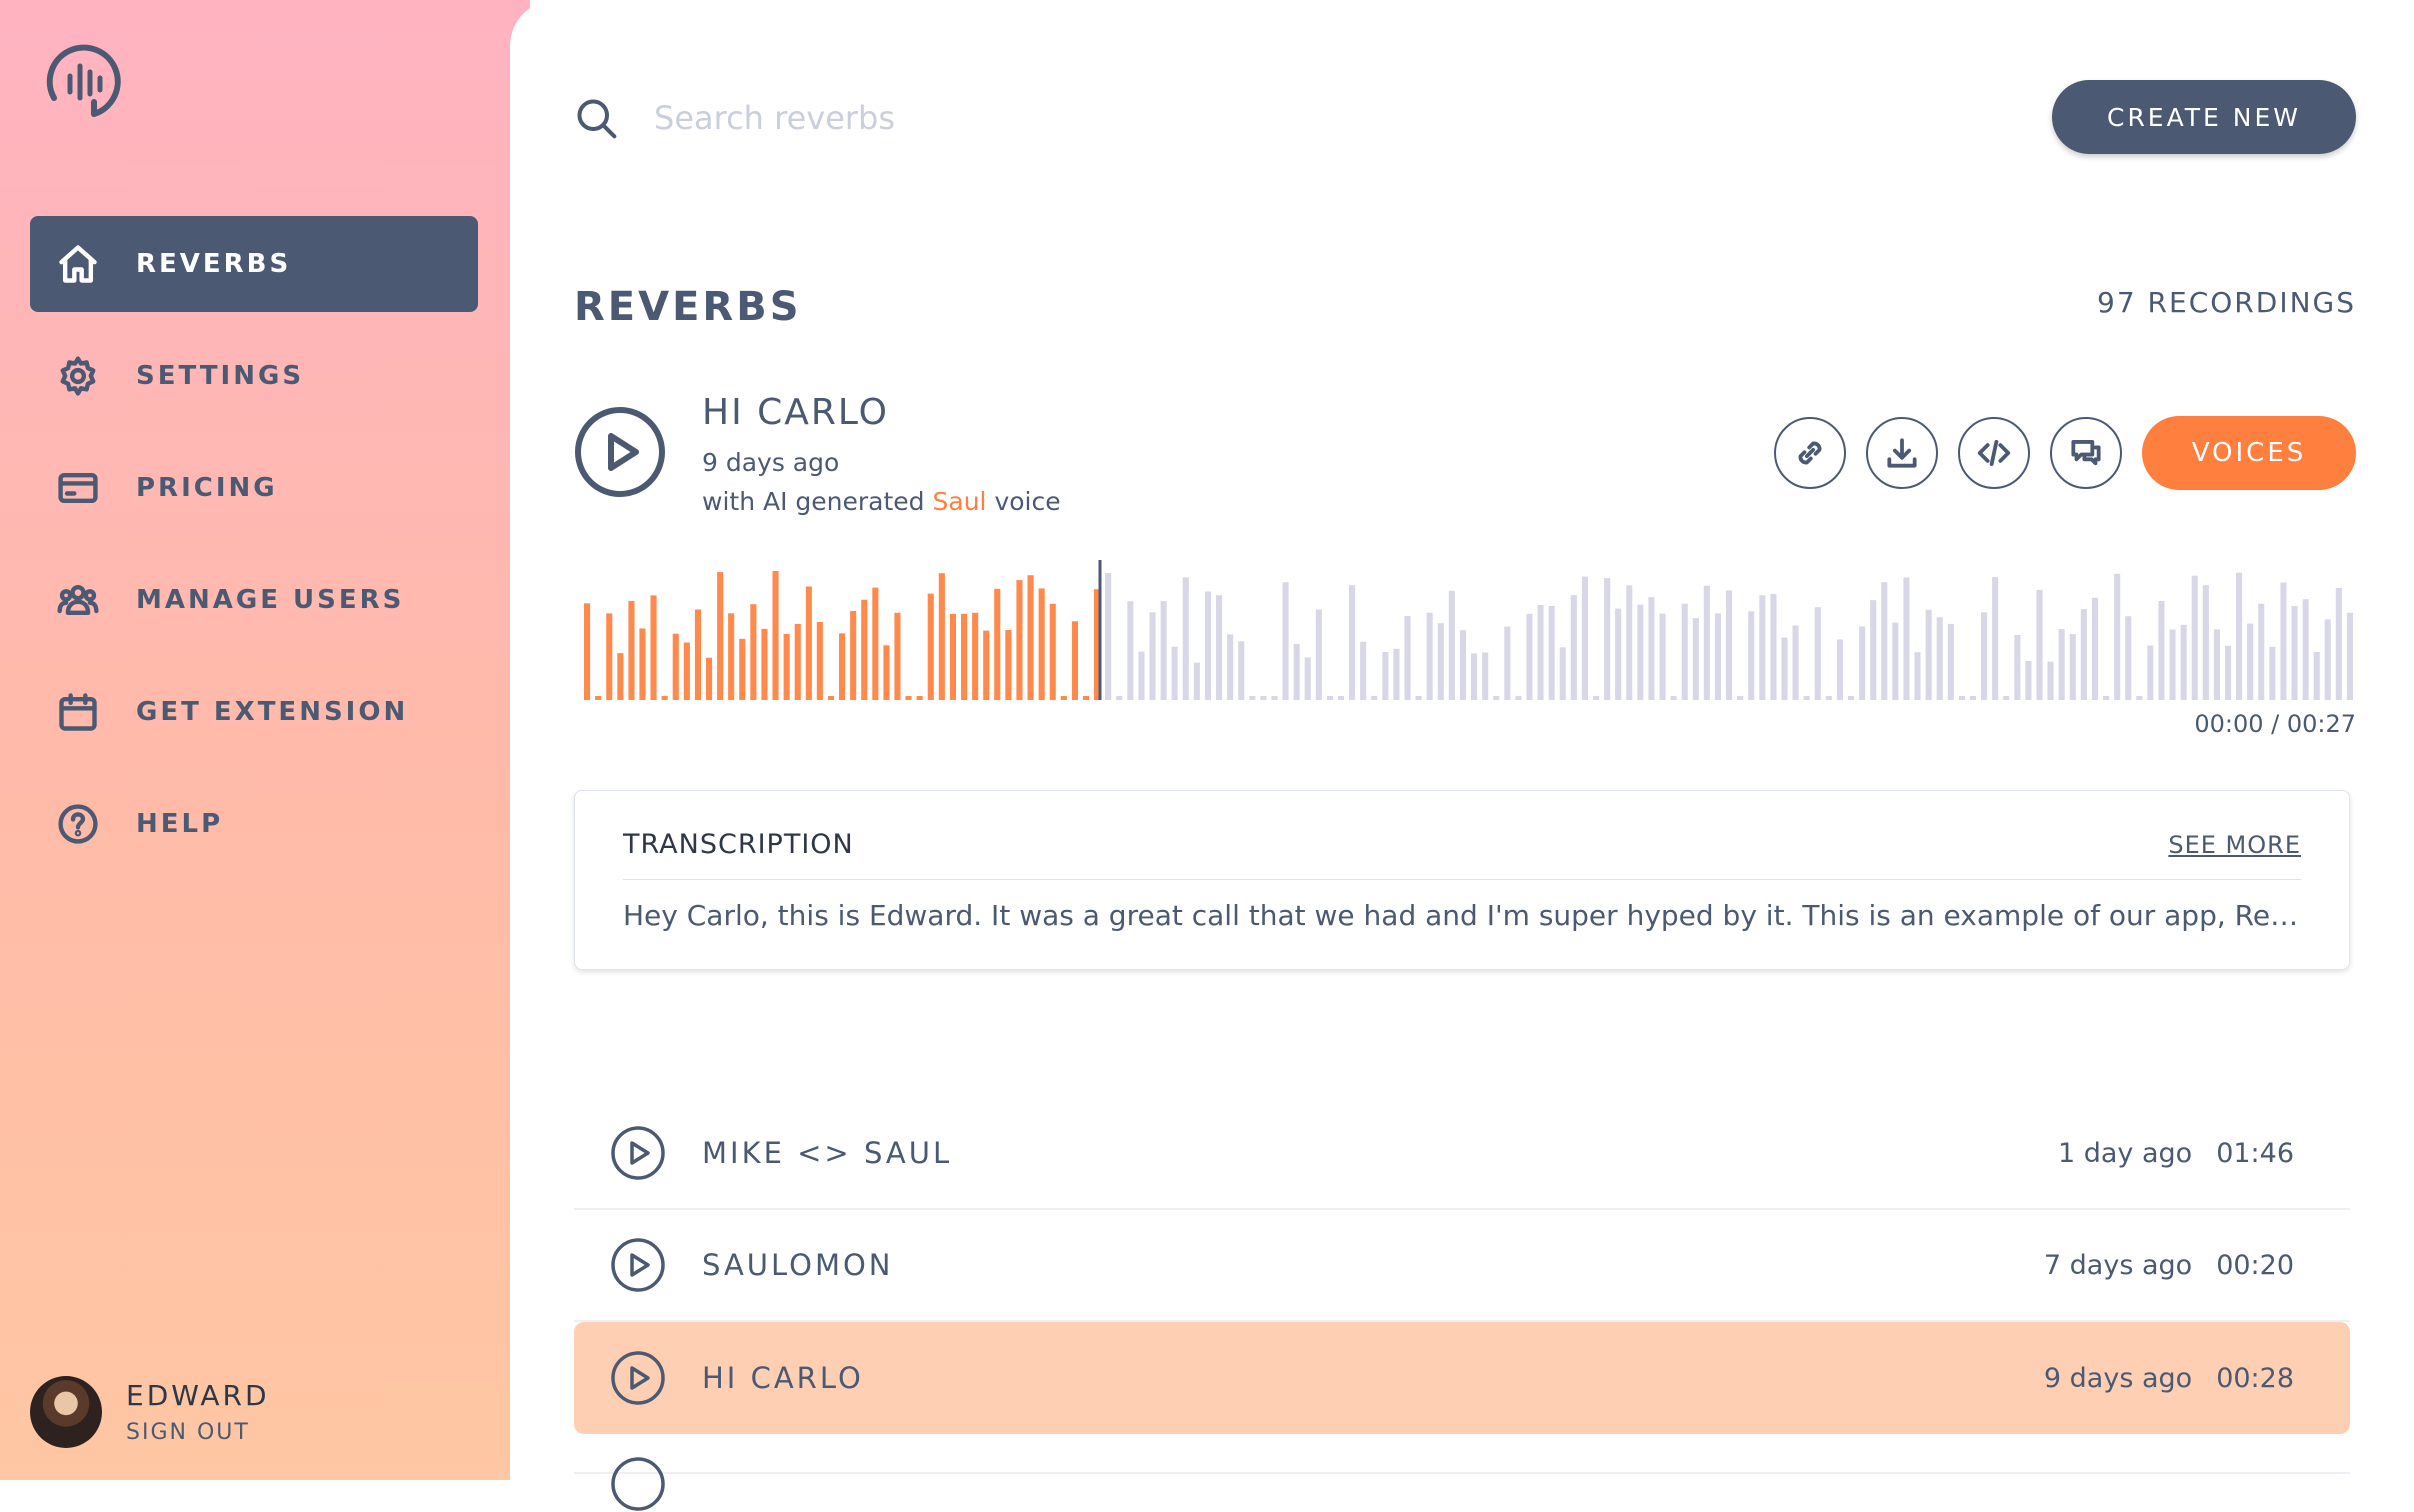  What do you see at coordinates (2169, 1265) in the screenshot?
I see `row-meta: 7 days ago 00:20` at bounding box center [2169, 1265].